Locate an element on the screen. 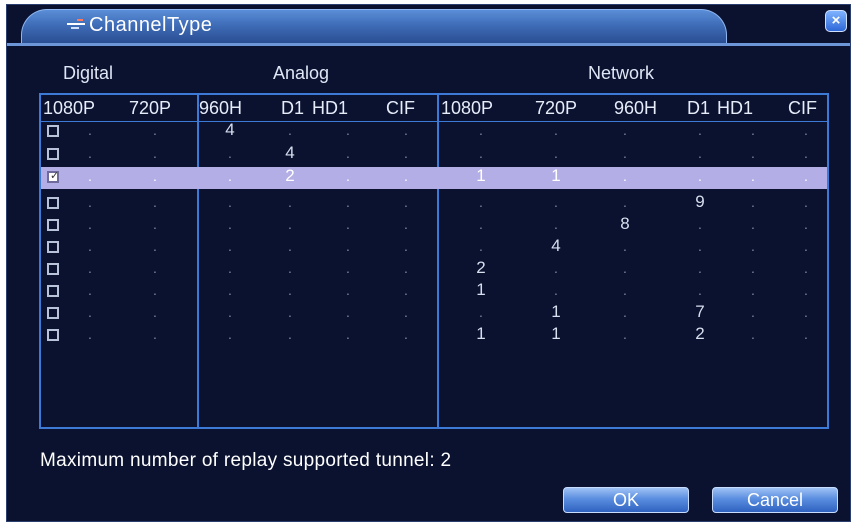  channel-type-icon is located at coordinates (76, 24).